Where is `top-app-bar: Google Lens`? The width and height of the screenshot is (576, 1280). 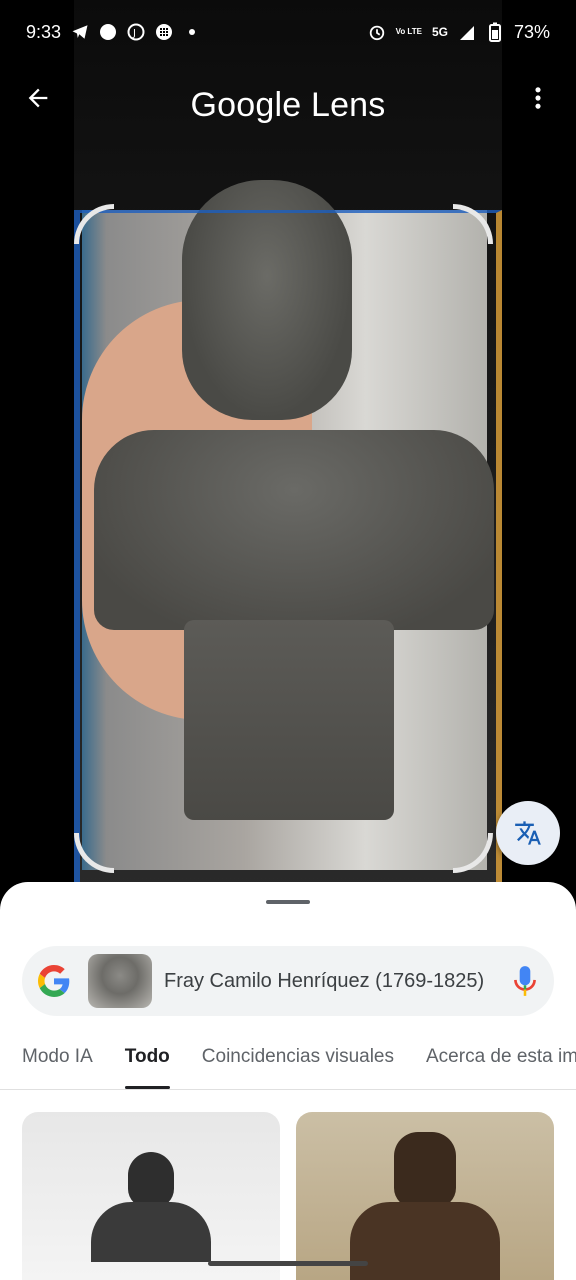 top-app-bar: Google Lens is located at coordinates (288, 105).